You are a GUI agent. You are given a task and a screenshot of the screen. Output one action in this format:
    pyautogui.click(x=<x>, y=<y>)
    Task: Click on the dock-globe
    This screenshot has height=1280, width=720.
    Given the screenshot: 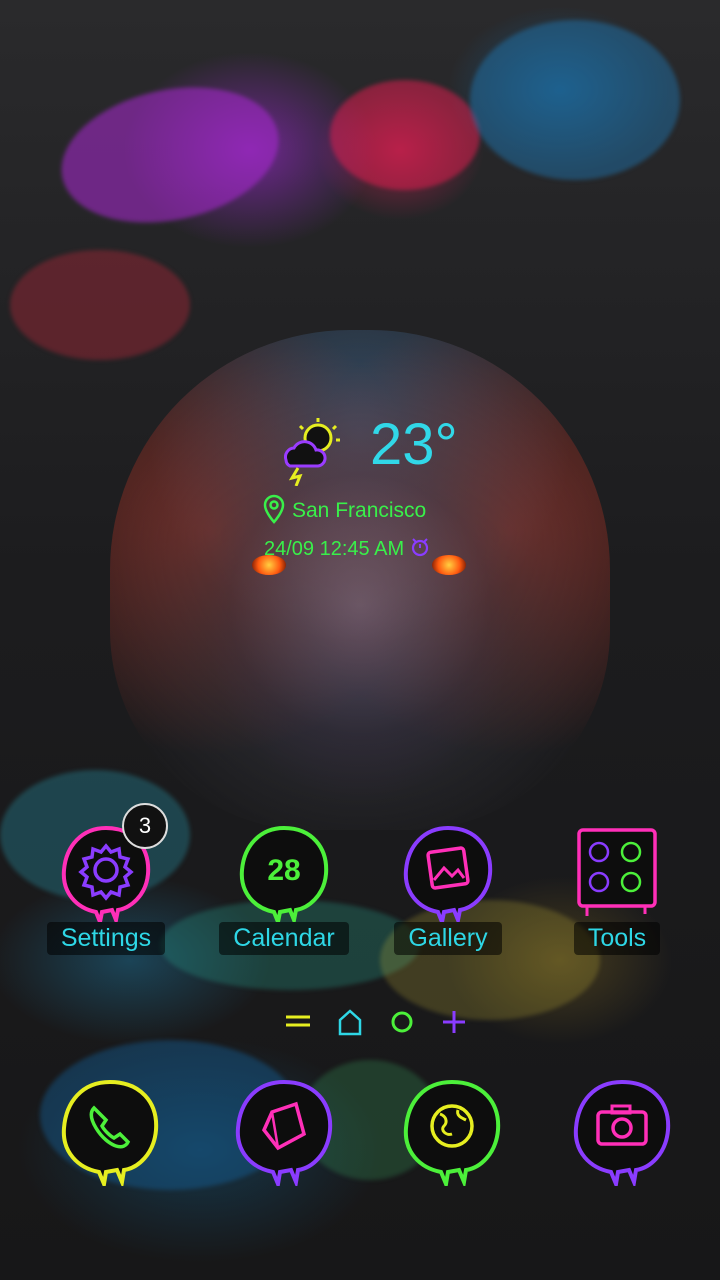 What is the action you would take?
    pyautogui.click(x=452, y=1133)
    